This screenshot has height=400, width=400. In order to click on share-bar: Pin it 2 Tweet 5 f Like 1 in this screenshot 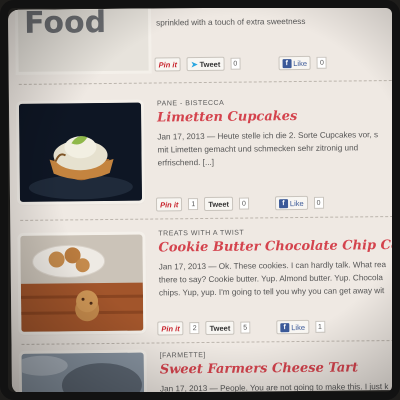, I will do `click(241, 328)`.